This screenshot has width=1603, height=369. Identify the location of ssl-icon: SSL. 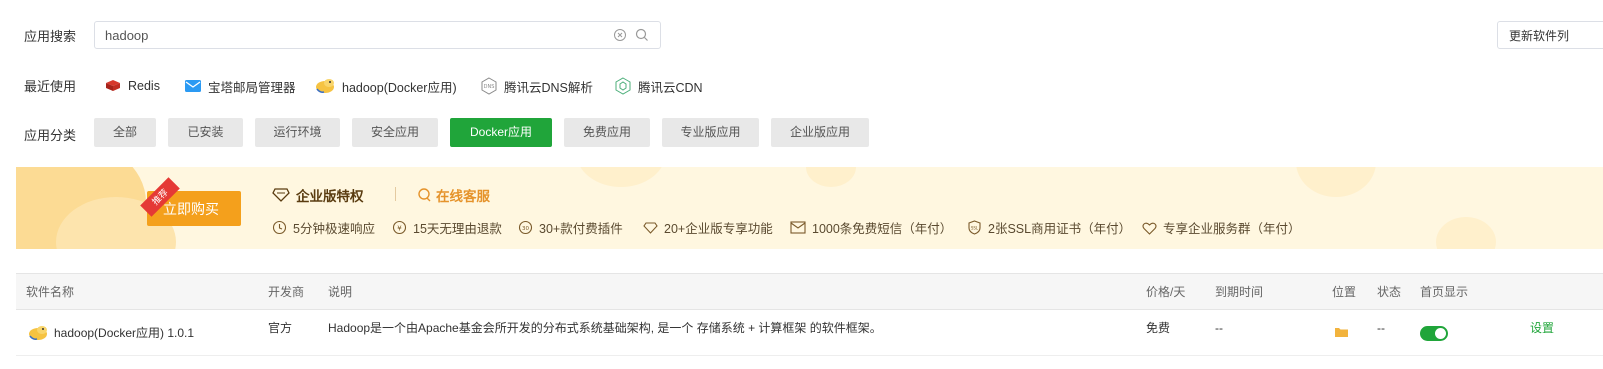
(974, 227).